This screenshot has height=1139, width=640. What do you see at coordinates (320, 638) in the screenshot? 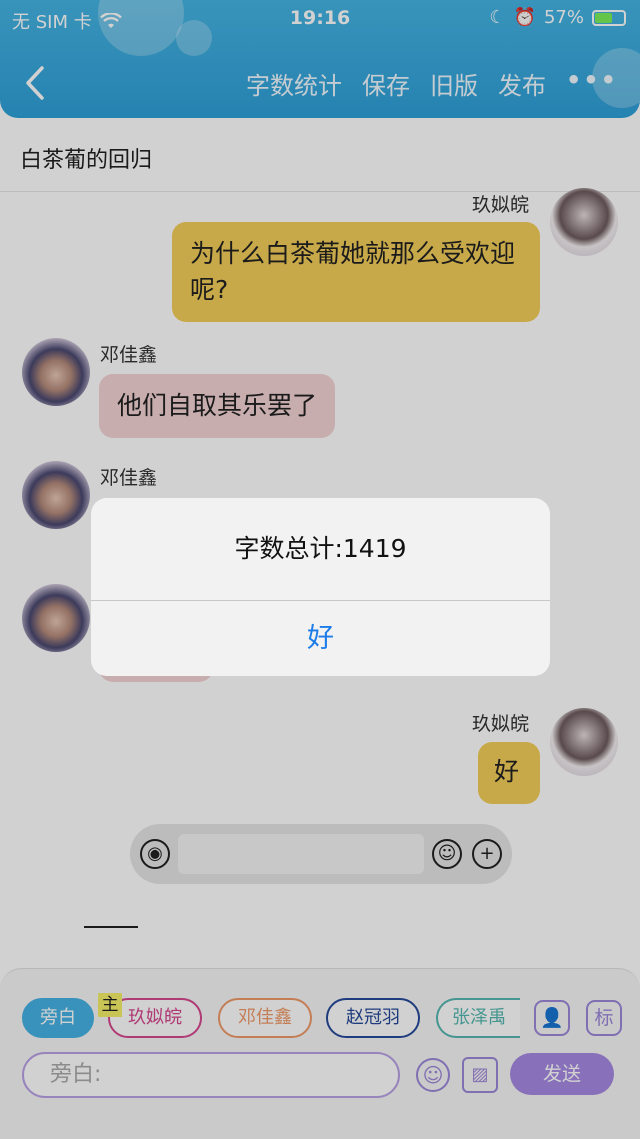
I see `alert-ok-button: 好` at bounding box center [320, 638].